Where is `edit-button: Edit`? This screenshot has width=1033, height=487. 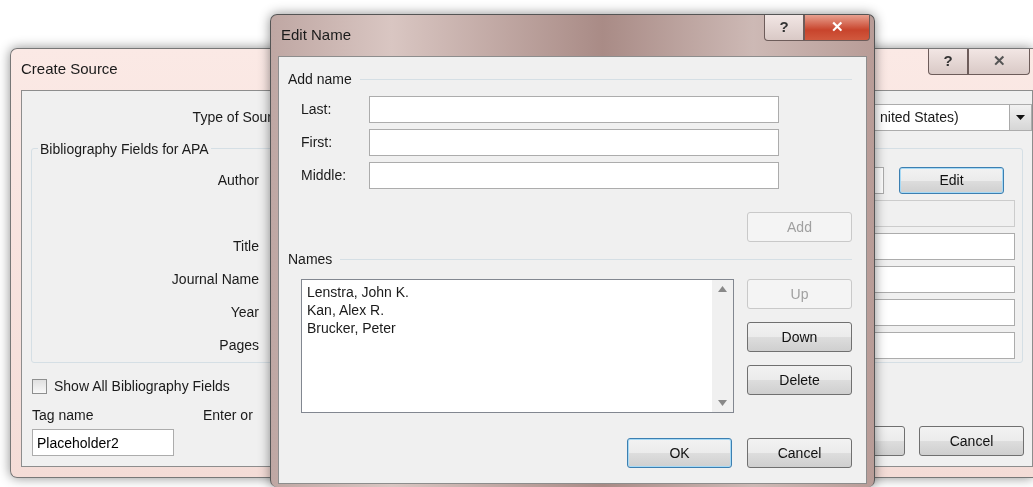 edit-button: Edit is located at coordinates (951, 180).